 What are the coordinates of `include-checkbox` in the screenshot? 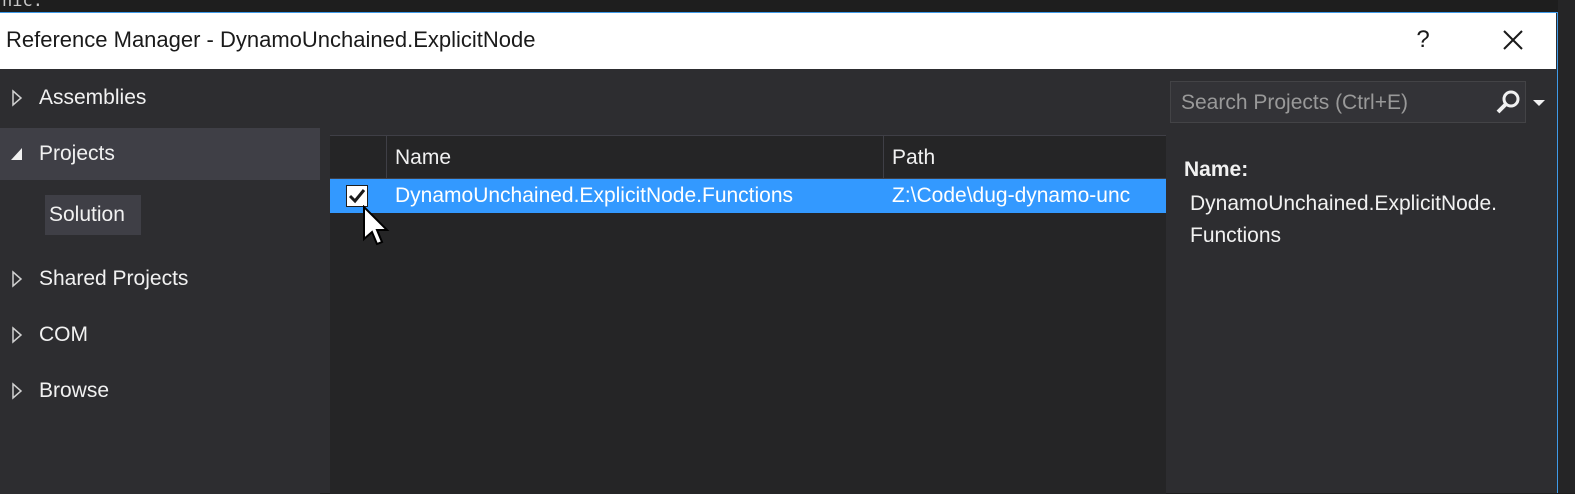 It's located at (357, 196).